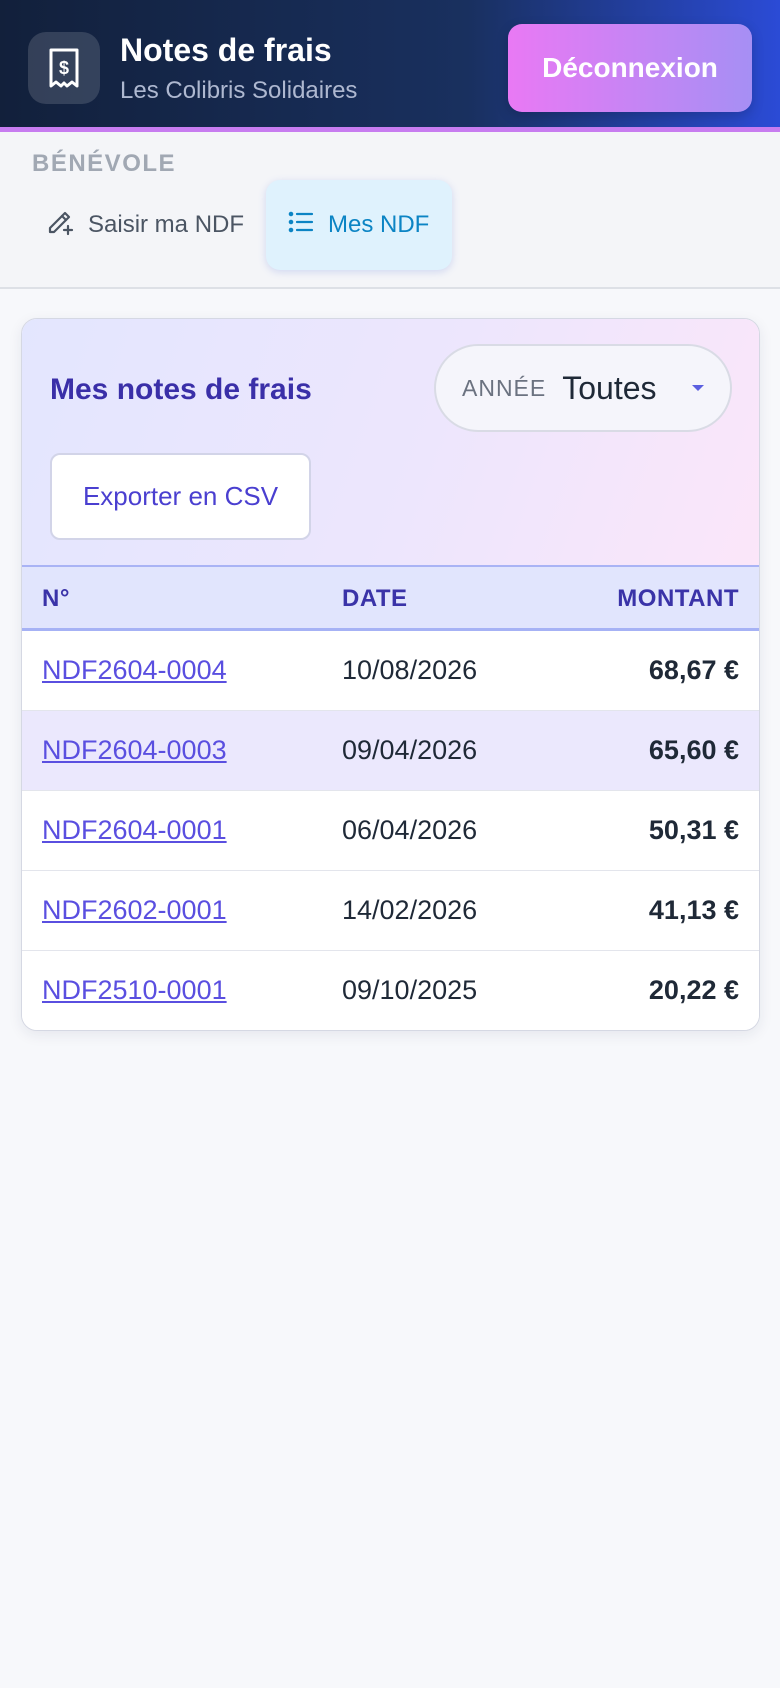 The image size is (780, 1688). I want to click on ndf-amount: 68,67 €, so click(693, 670).